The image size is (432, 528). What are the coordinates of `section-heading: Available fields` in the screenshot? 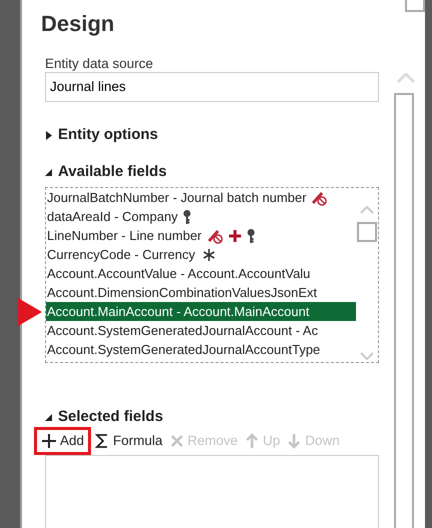 It's located at (112, 172).